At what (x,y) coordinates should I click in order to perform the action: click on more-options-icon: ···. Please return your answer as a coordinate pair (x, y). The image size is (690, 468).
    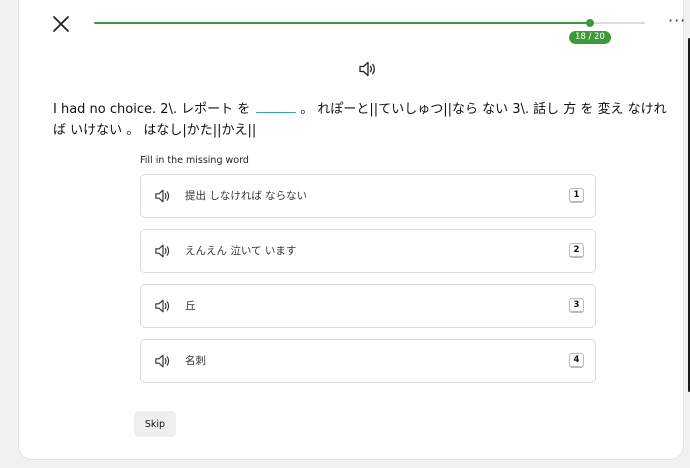
    Looking at the image, I should click on (677, 20).